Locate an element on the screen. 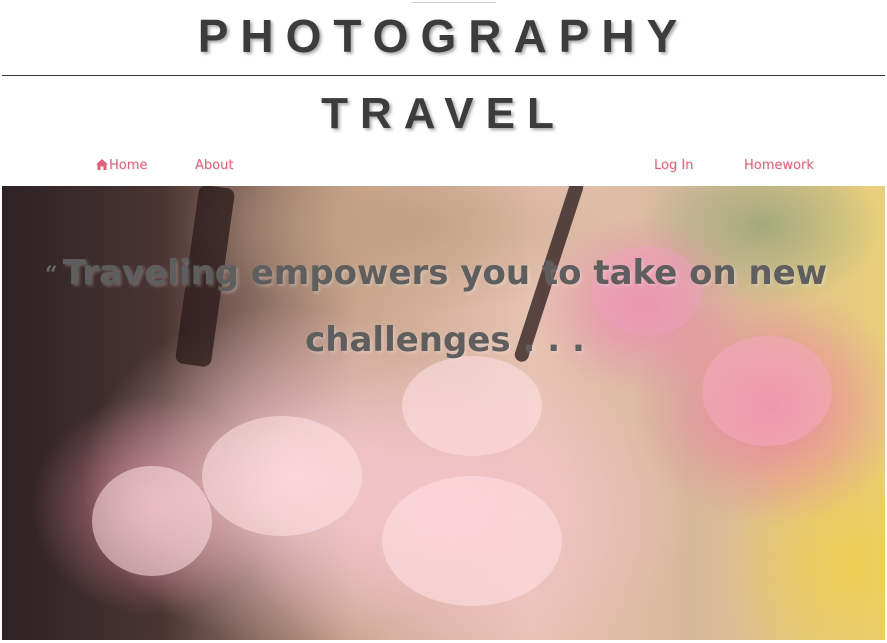 The height and width of the screenshot is (643, 887). nav-home-label: Home is located at coordinates (128, 165).